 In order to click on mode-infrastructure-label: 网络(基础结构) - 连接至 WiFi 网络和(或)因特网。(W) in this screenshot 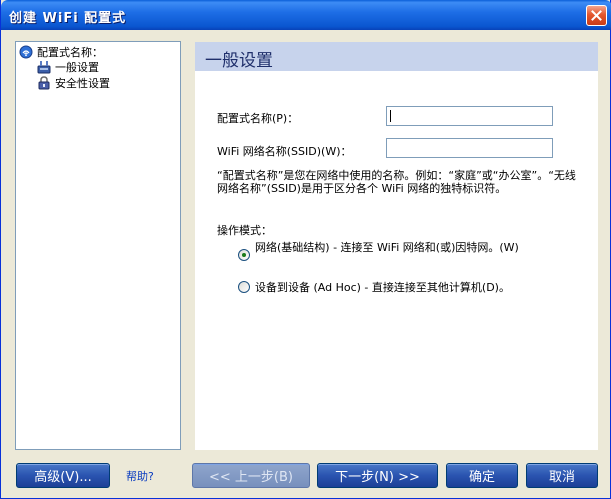, I will do `click(410, 247)`.